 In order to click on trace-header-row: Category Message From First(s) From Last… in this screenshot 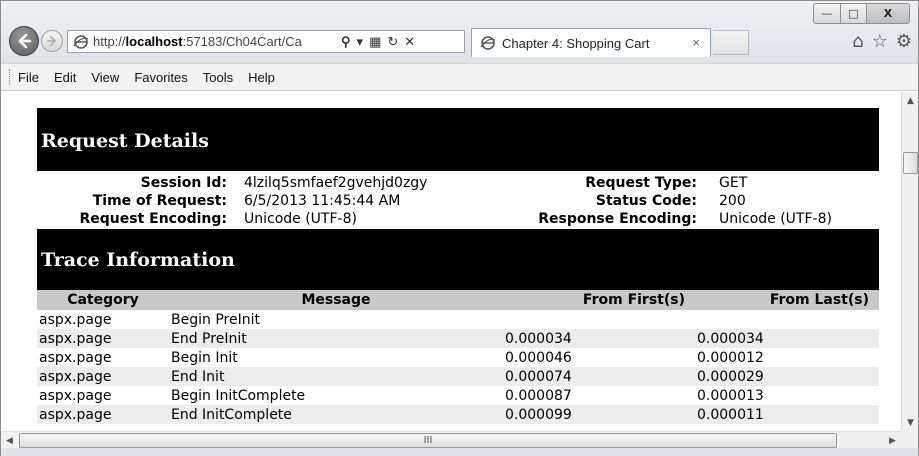, I will do `click(458, 300)`.